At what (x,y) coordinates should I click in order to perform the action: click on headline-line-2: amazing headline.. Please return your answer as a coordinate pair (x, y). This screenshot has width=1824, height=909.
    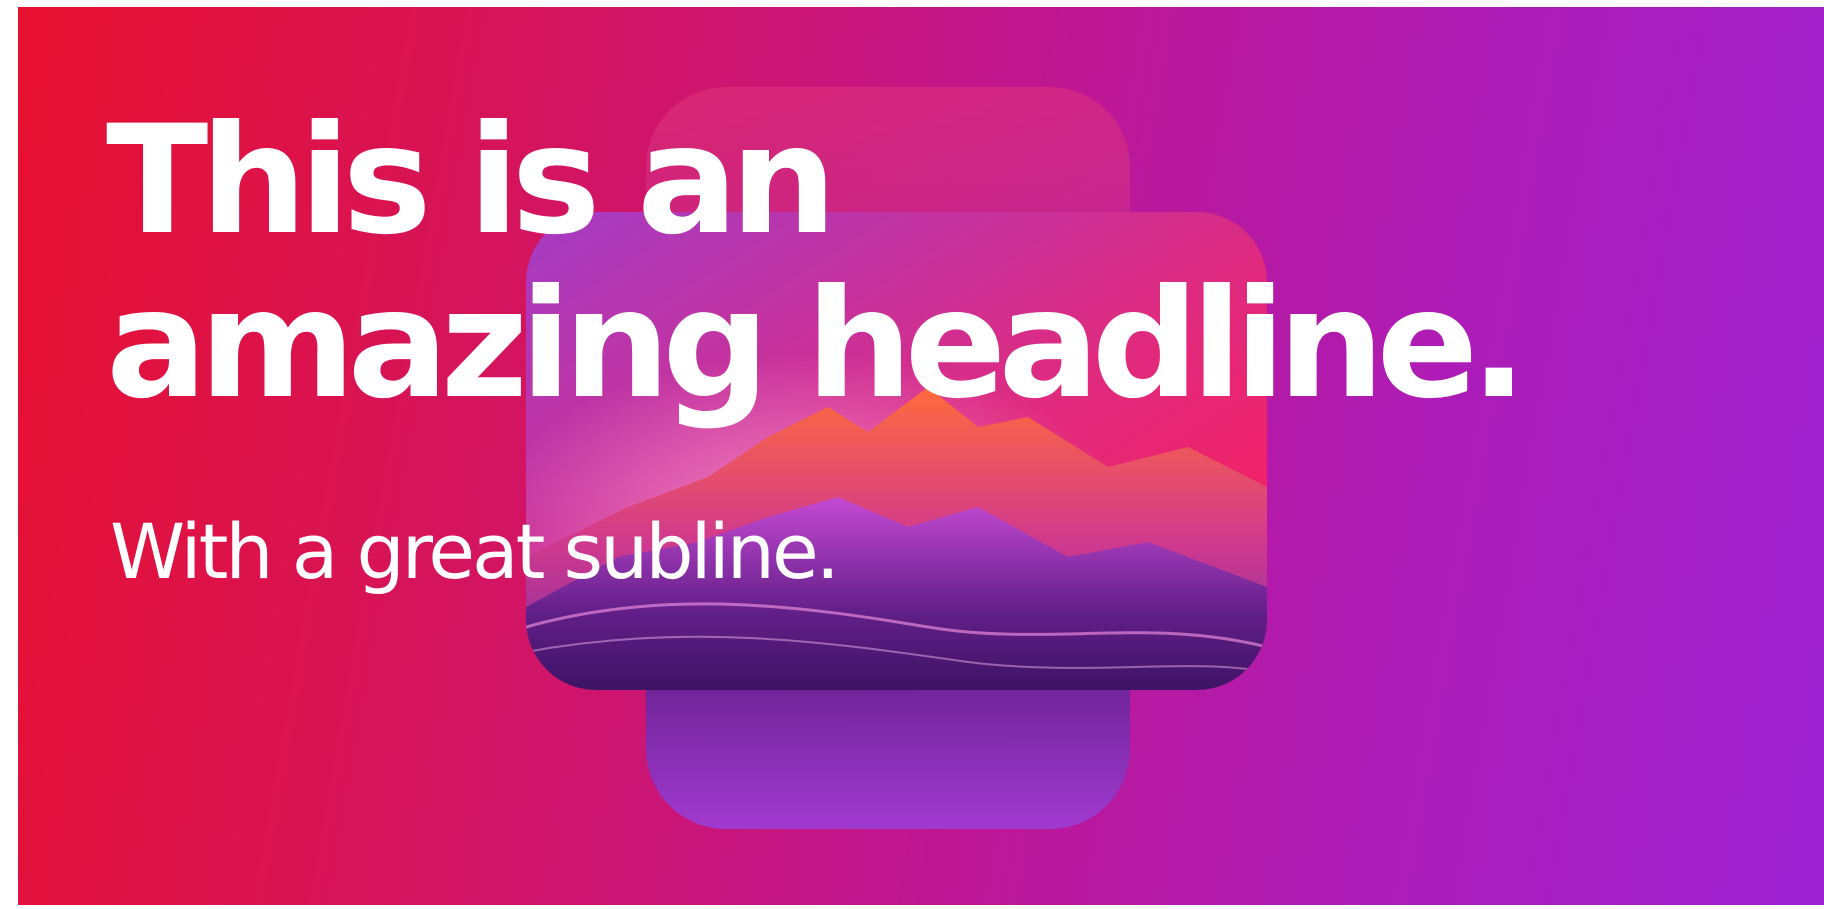
    Looking at the image, I should click on (816, 345).